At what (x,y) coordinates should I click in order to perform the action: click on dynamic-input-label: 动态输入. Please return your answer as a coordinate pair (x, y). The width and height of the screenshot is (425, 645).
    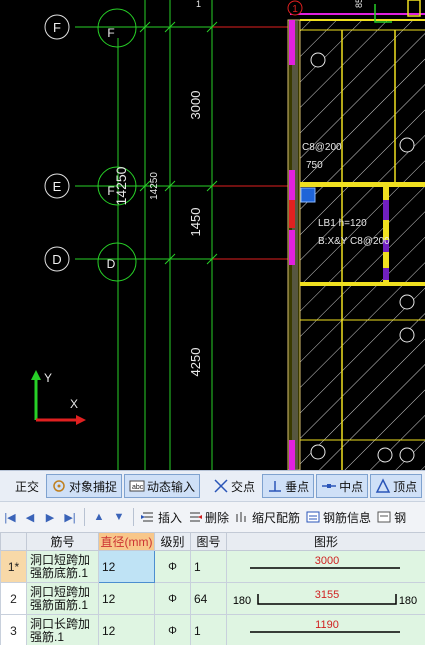
    Looking at the image, I should click on (171, 486).